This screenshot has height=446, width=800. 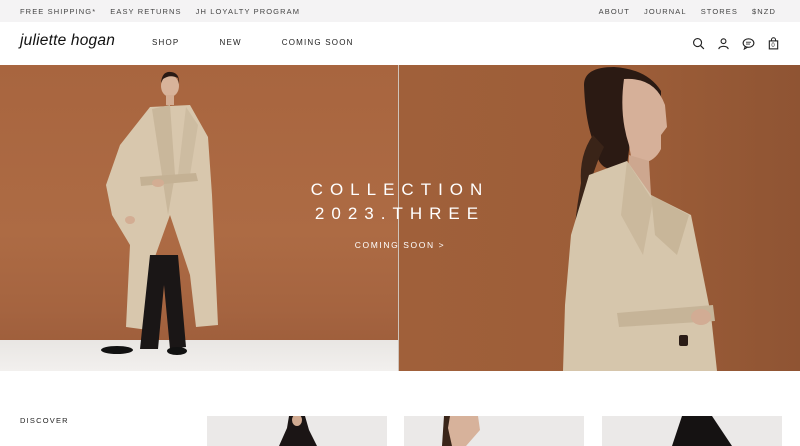 I want to click on cart-count: 0, so click(x=773, y=46).